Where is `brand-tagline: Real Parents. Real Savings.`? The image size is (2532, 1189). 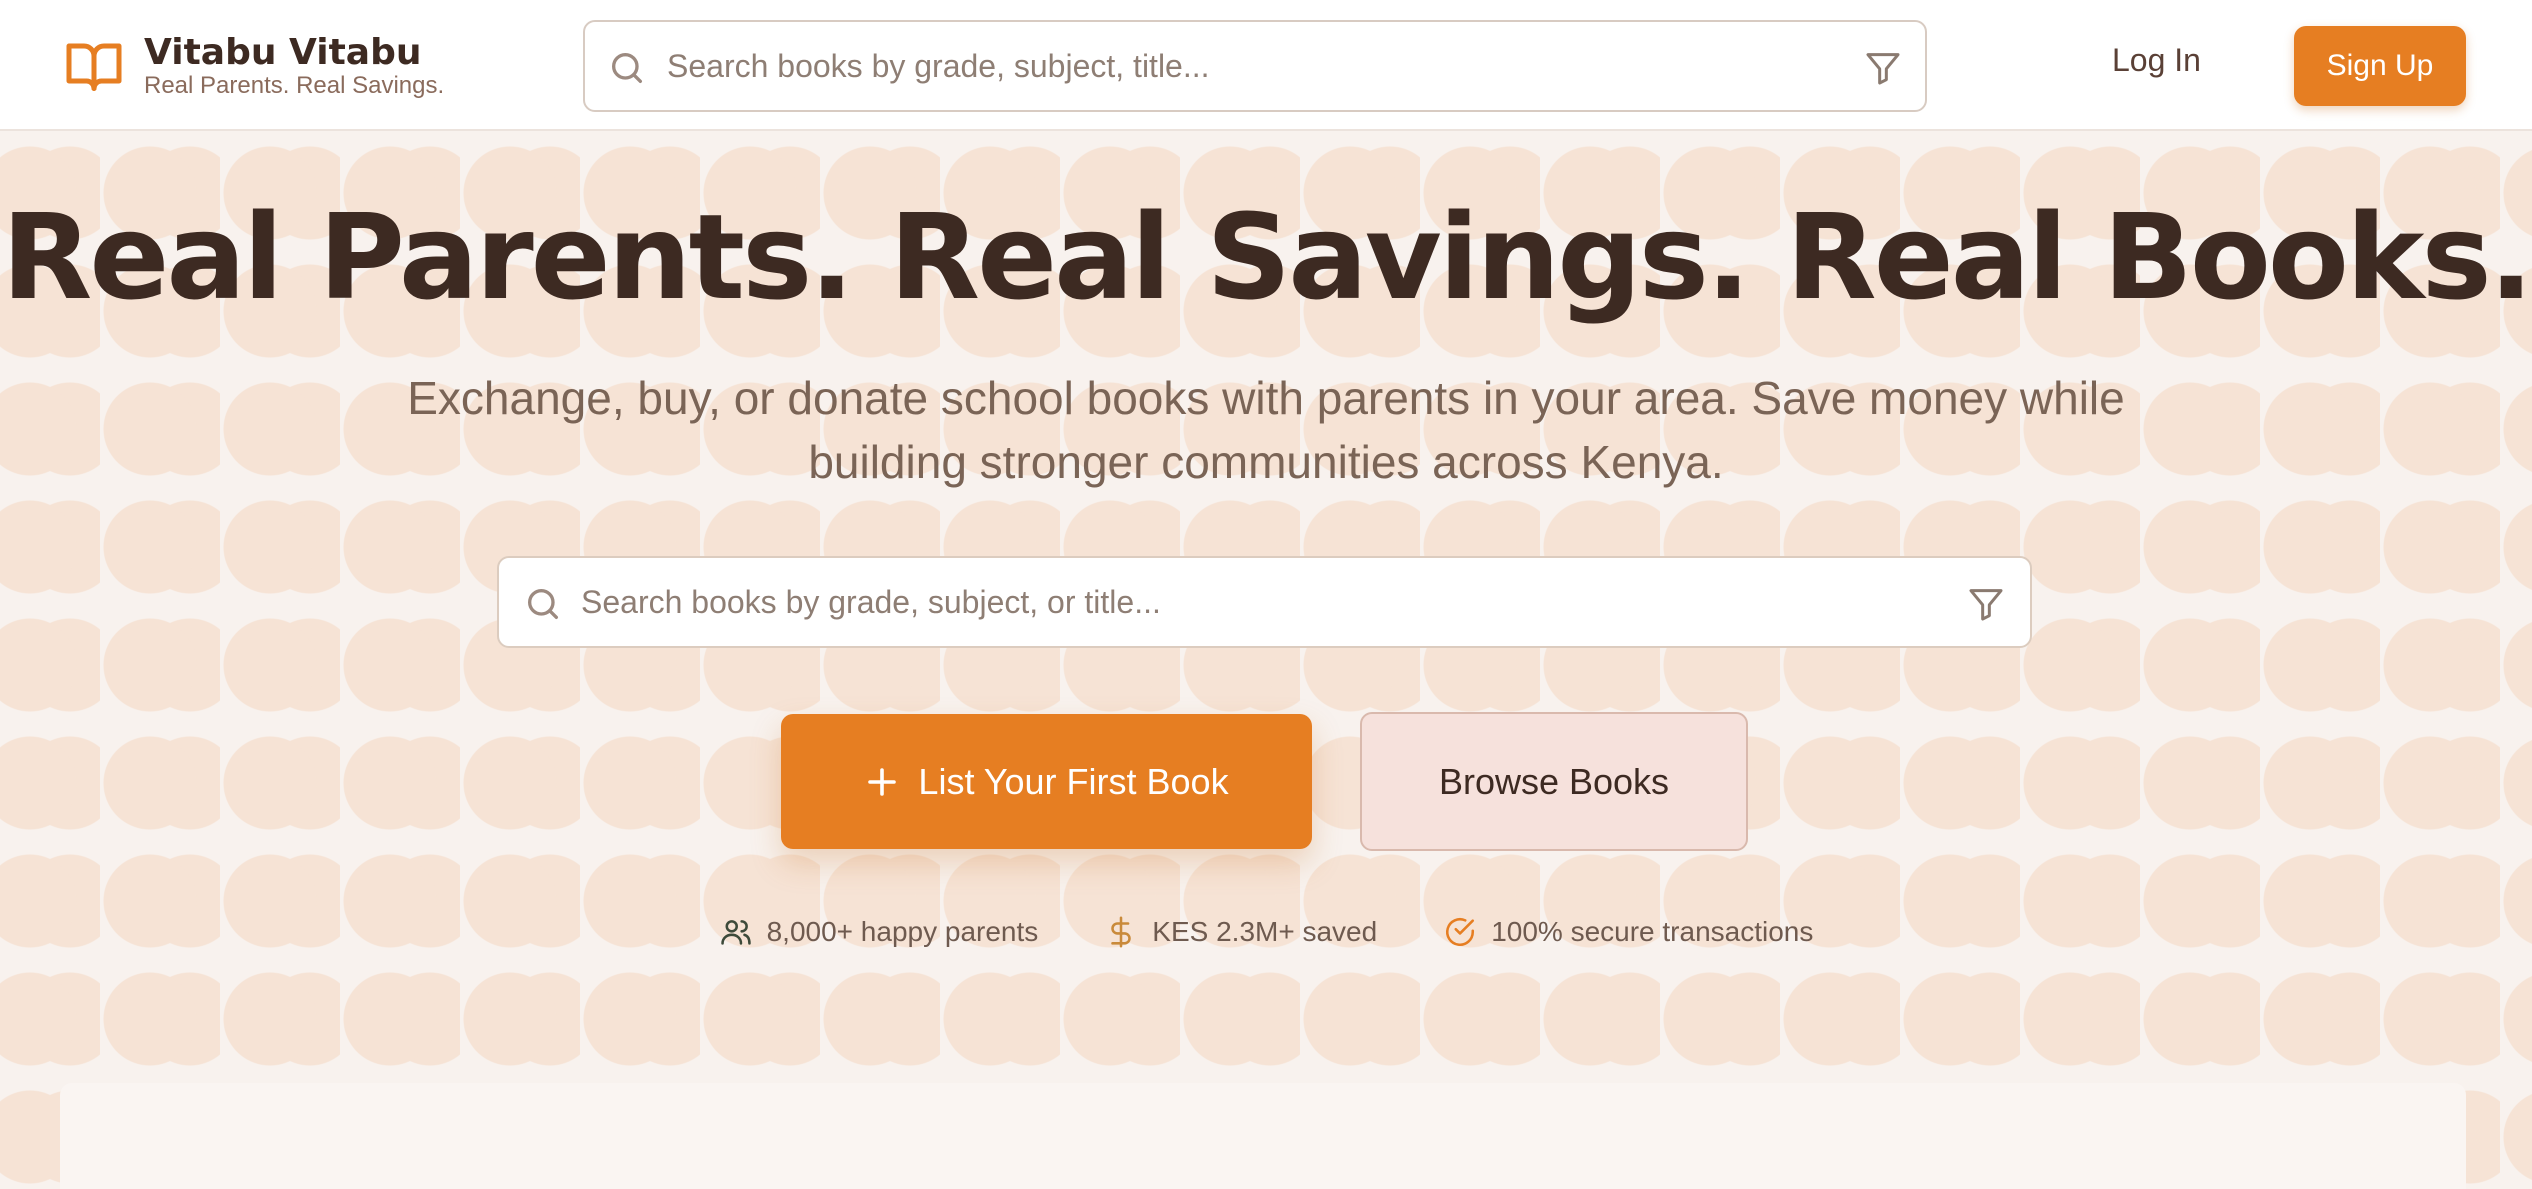
brand-tagline: Real Parents. Real Savings. is located at coordinates (294, 85).